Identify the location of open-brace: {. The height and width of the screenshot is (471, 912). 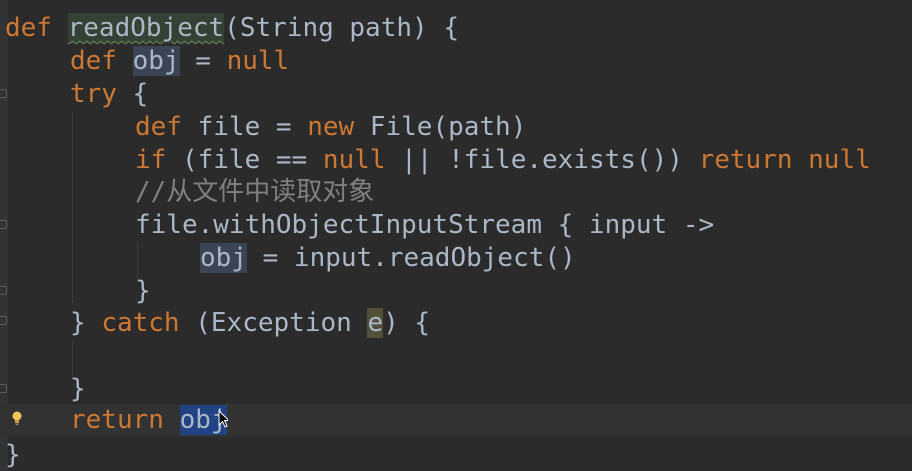
(132, 94).